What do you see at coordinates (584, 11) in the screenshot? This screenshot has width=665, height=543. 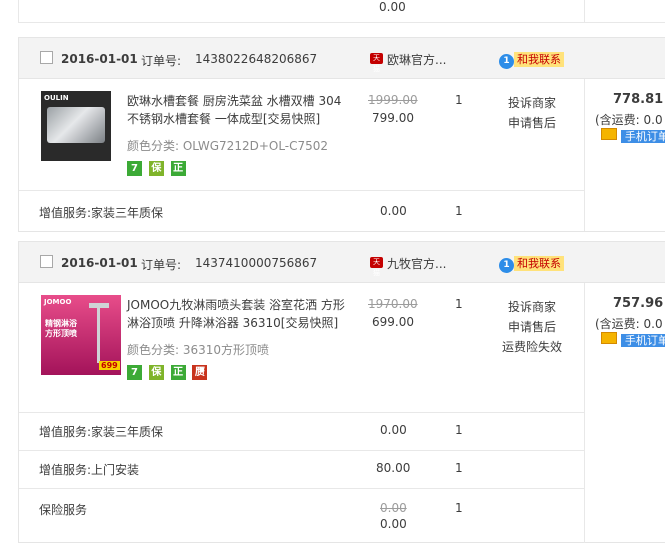 I see `prev-order-divider` at bounding box center [584, 11].